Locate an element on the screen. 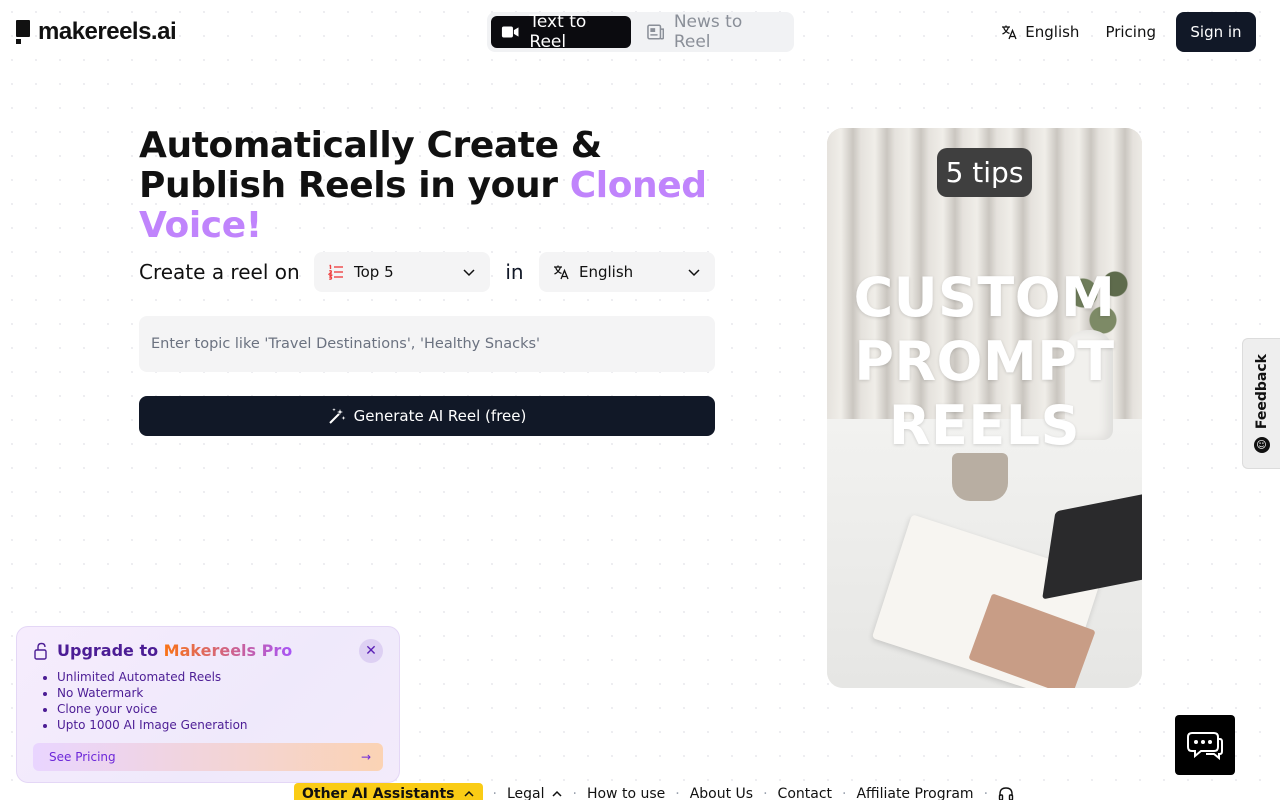 The width and height of the screenshot is (1280, 800). language-label: English is located at coordinates (1052, 32).